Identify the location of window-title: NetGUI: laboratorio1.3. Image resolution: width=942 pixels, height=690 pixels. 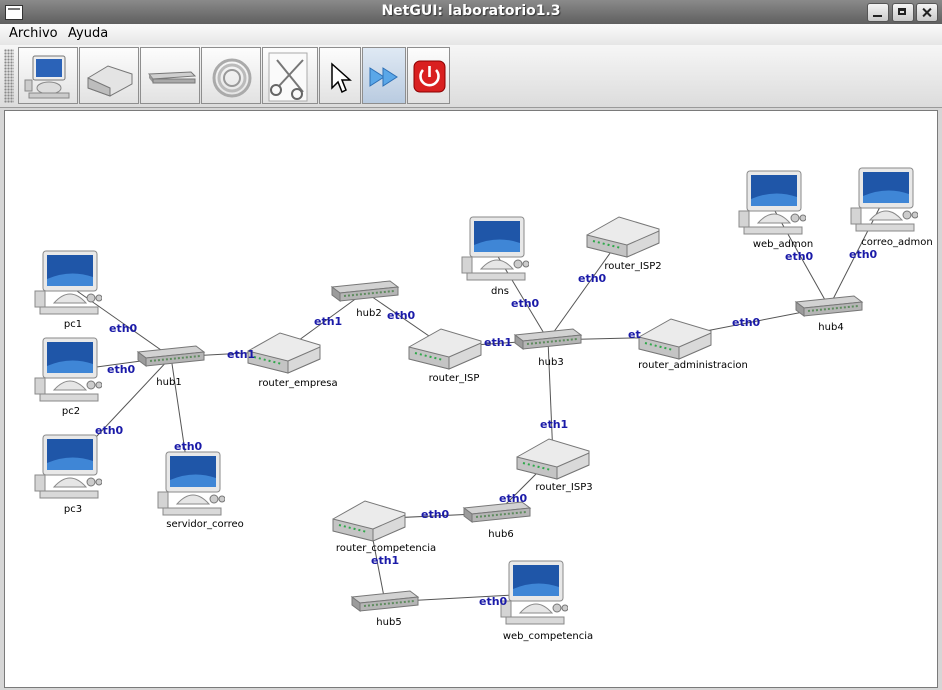
(471, 11).